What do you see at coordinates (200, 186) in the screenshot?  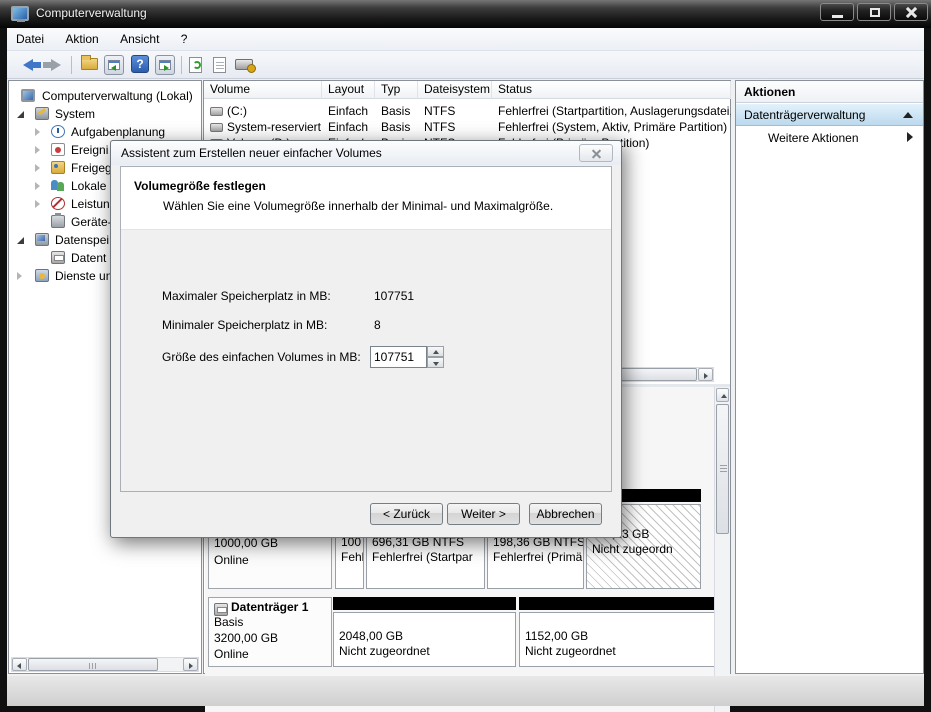 I see `wizard-heading: Volumegröße festlegen` at bounding box center [200, 186].